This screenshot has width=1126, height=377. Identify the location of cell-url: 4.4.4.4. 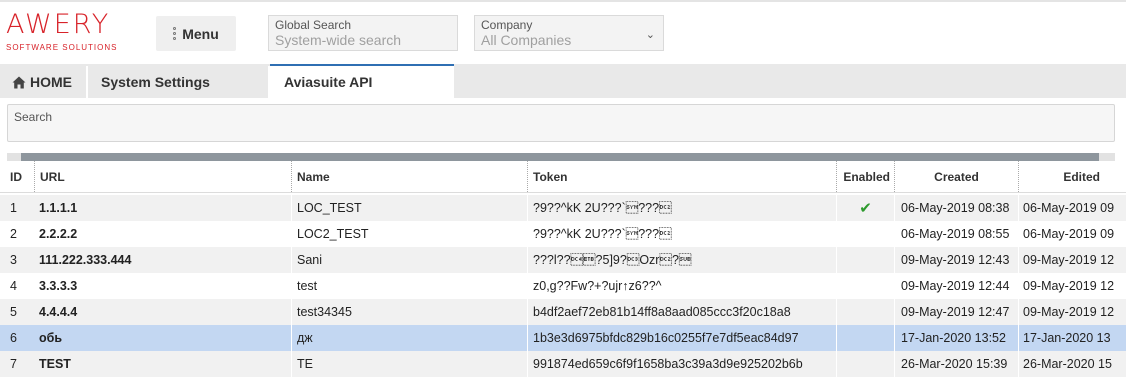
(58, 312).